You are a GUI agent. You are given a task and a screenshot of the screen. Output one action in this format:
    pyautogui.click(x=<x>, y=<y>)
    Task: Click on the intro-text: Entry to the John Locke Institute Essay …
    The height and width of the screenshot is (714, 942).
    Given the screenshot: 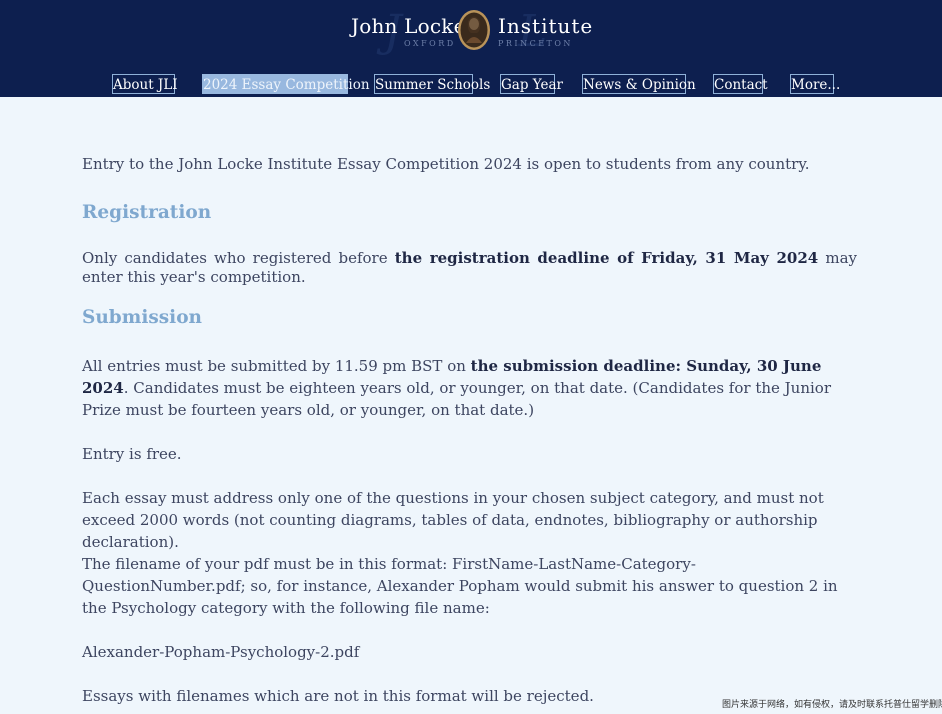 What is the action you would take?
    pyautogui.click(x=446, y=164)
    